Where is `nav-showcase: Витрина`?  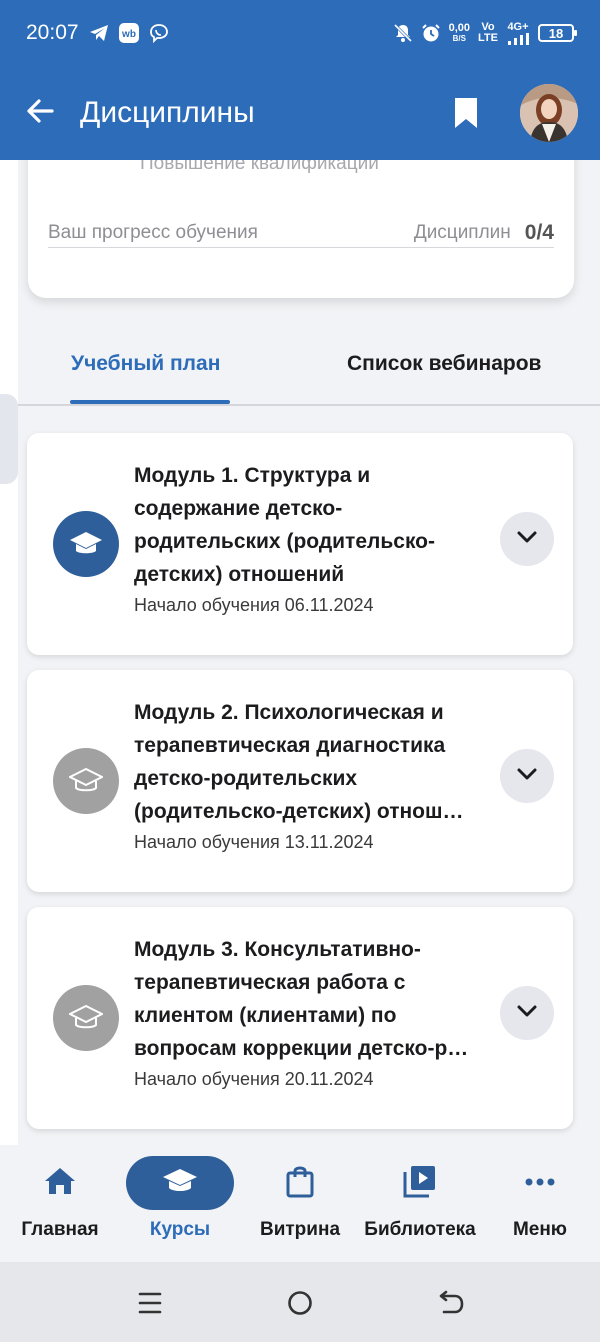 nav-showcase: Витрина is located at coordinates (300, 1205).